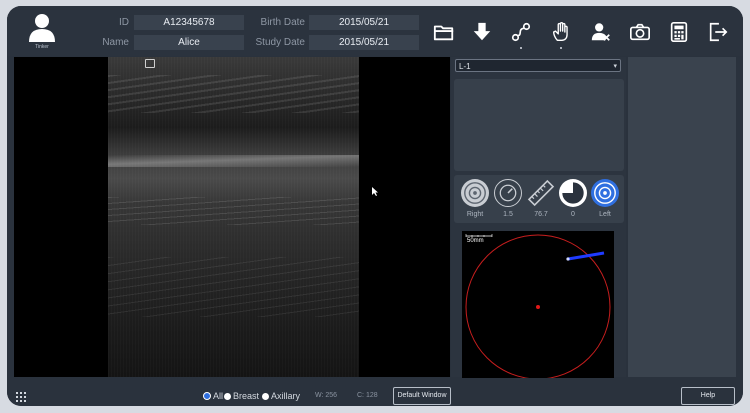 This screenshot has width=750, height=413. What do you see at coordinates (508, 214) in the screenshot?
I see `depth-value: 1.5` at bounding box center [508, 214].